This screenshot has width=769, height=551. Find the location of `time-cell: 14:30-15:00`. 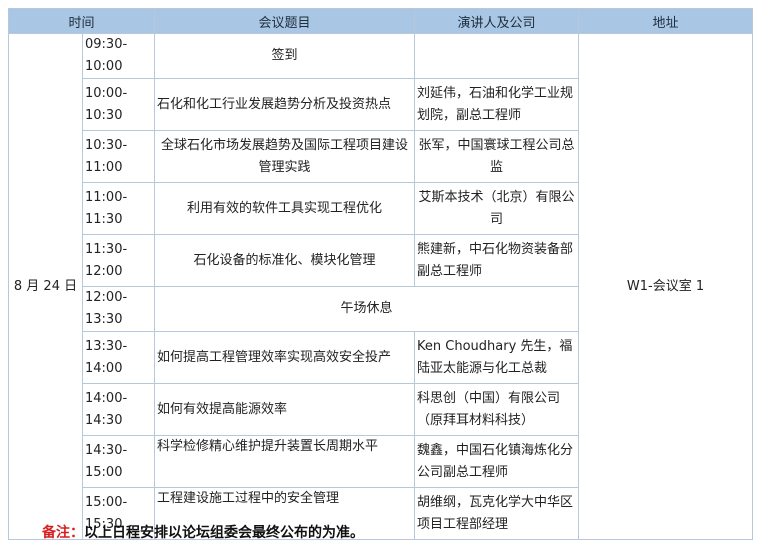

time-cell: 14:30-15:00 is located at coordinates (118, 461).